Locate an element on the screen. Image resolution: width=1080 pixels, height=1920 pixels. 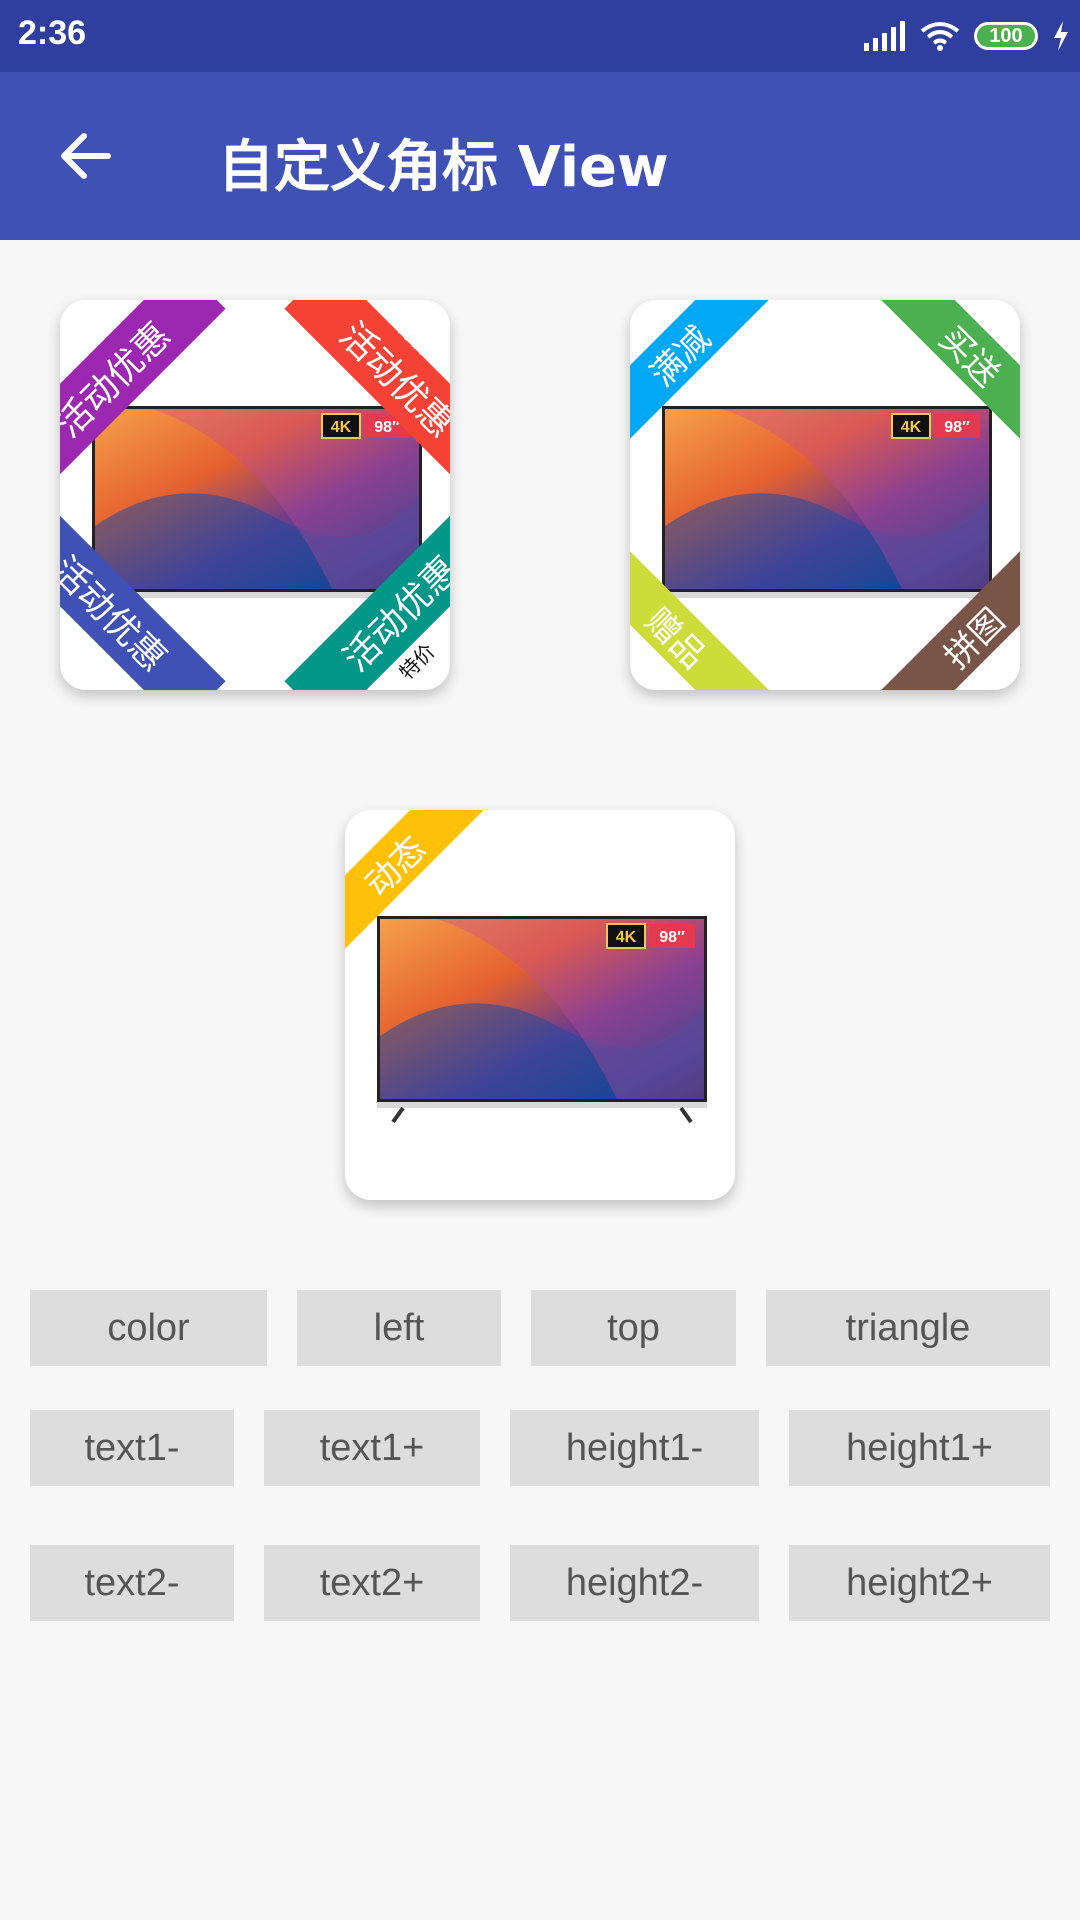
height1-decrease-button: height1- is located at coordinates (634, 1448).